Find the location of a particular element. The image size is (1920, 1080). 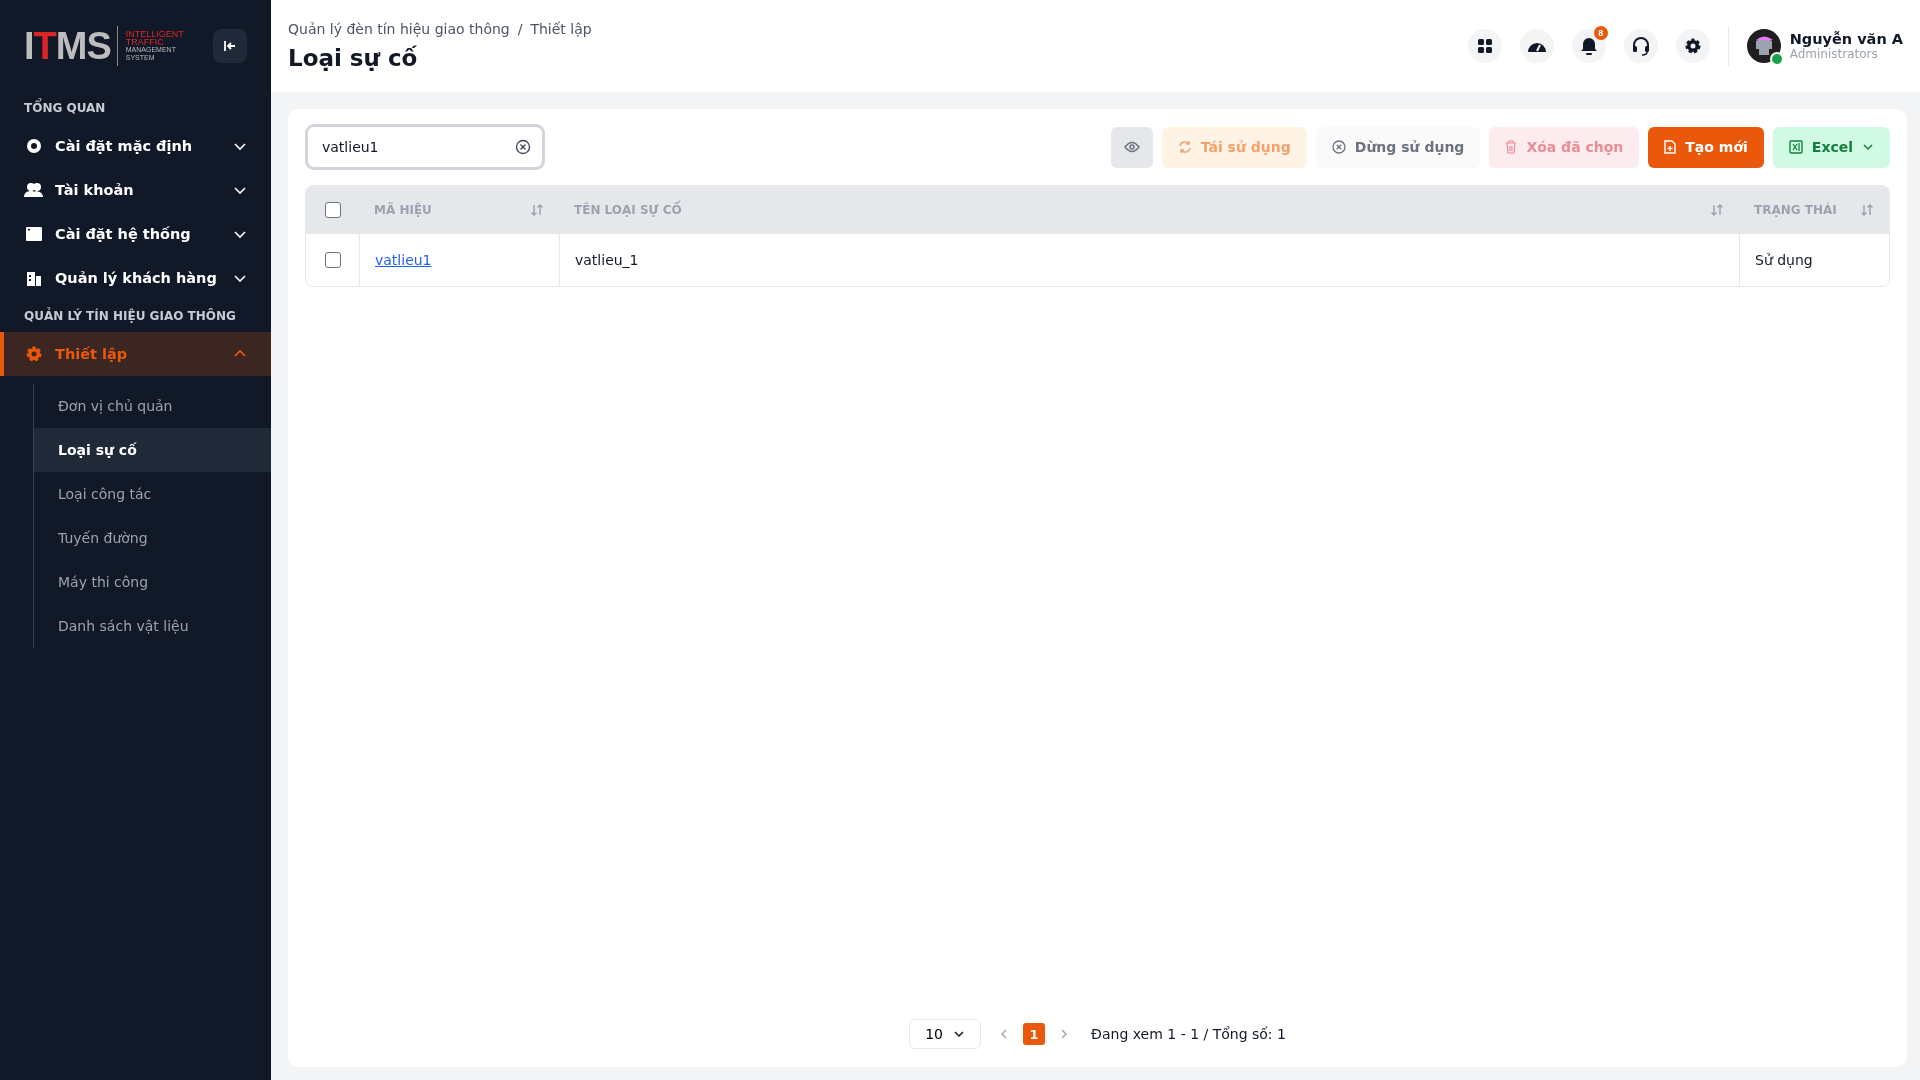

settings-button is located at coordinates (1692, 46).